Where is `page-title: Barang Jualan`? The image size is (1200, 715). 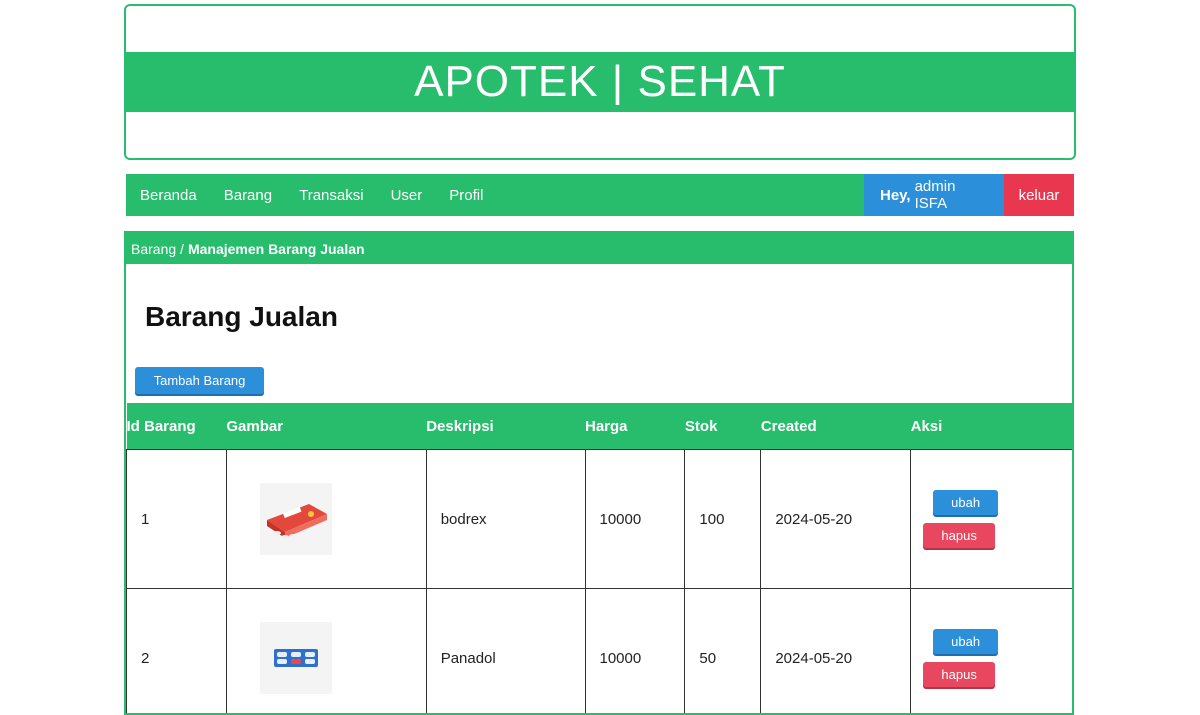 page-title: Barang Jualan is located at coordinates (241, 317).